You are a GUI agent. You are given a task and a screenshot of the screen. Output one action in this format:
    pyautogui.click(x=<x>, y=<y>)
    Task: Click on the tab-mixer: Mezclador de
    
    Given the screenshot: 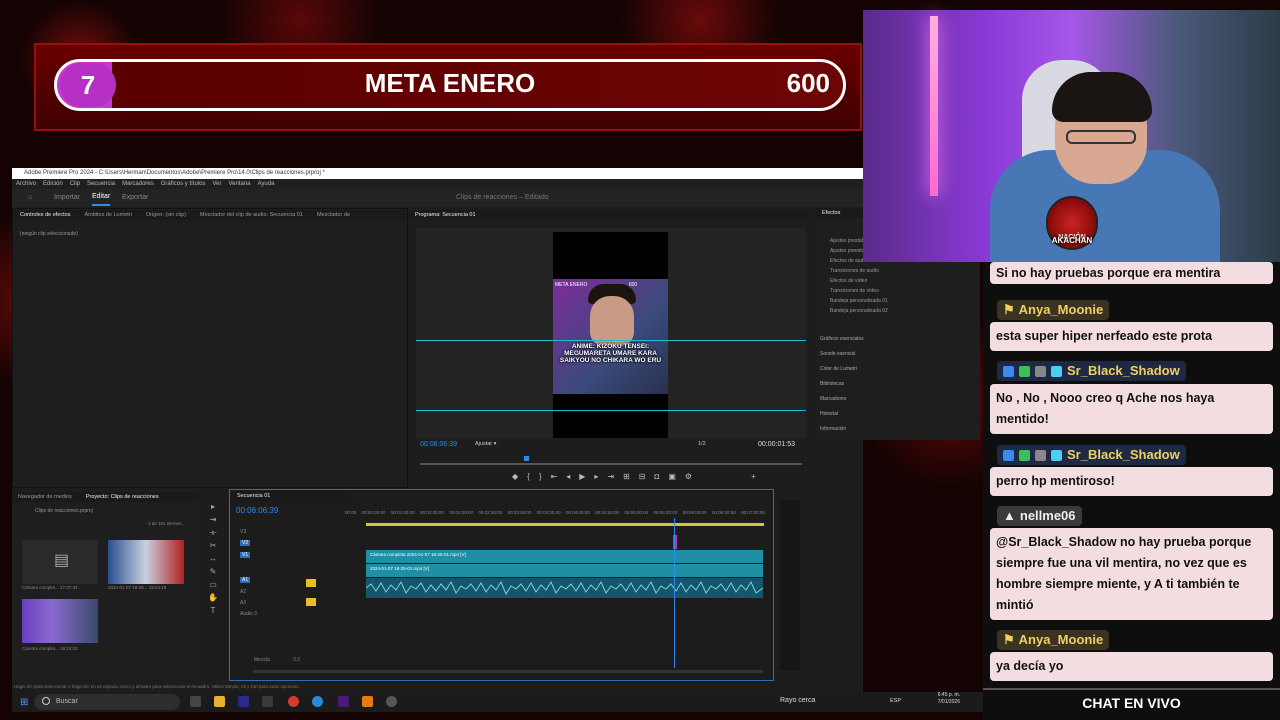 What is the action you would take?
    pyautogui.click(x=333, y=215)
    